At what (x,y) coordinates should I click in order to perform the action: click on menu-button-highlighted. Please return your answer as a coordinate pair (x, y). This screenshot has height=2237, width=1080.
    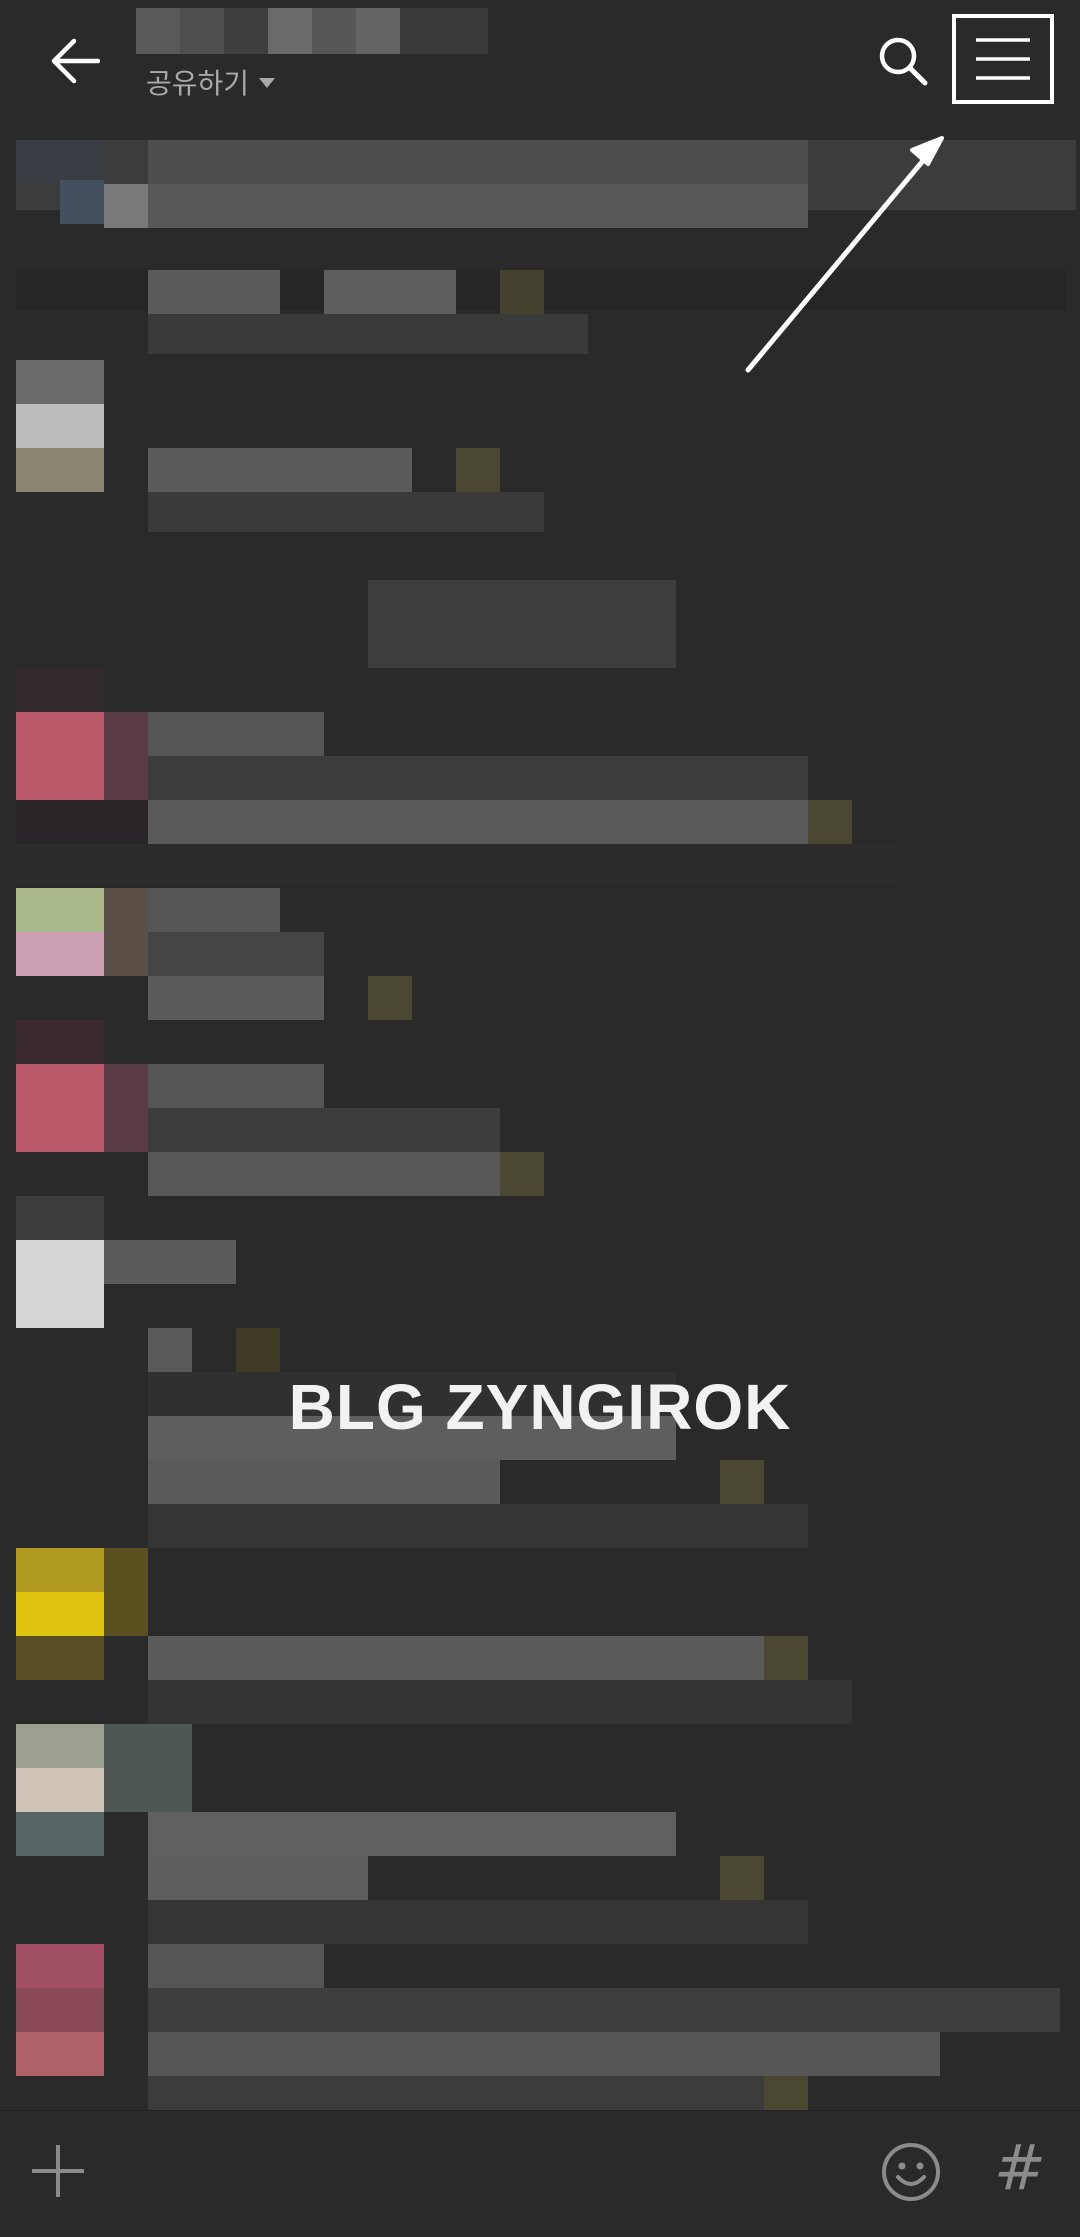
    Looking at the image, I should click on (1003, 59).